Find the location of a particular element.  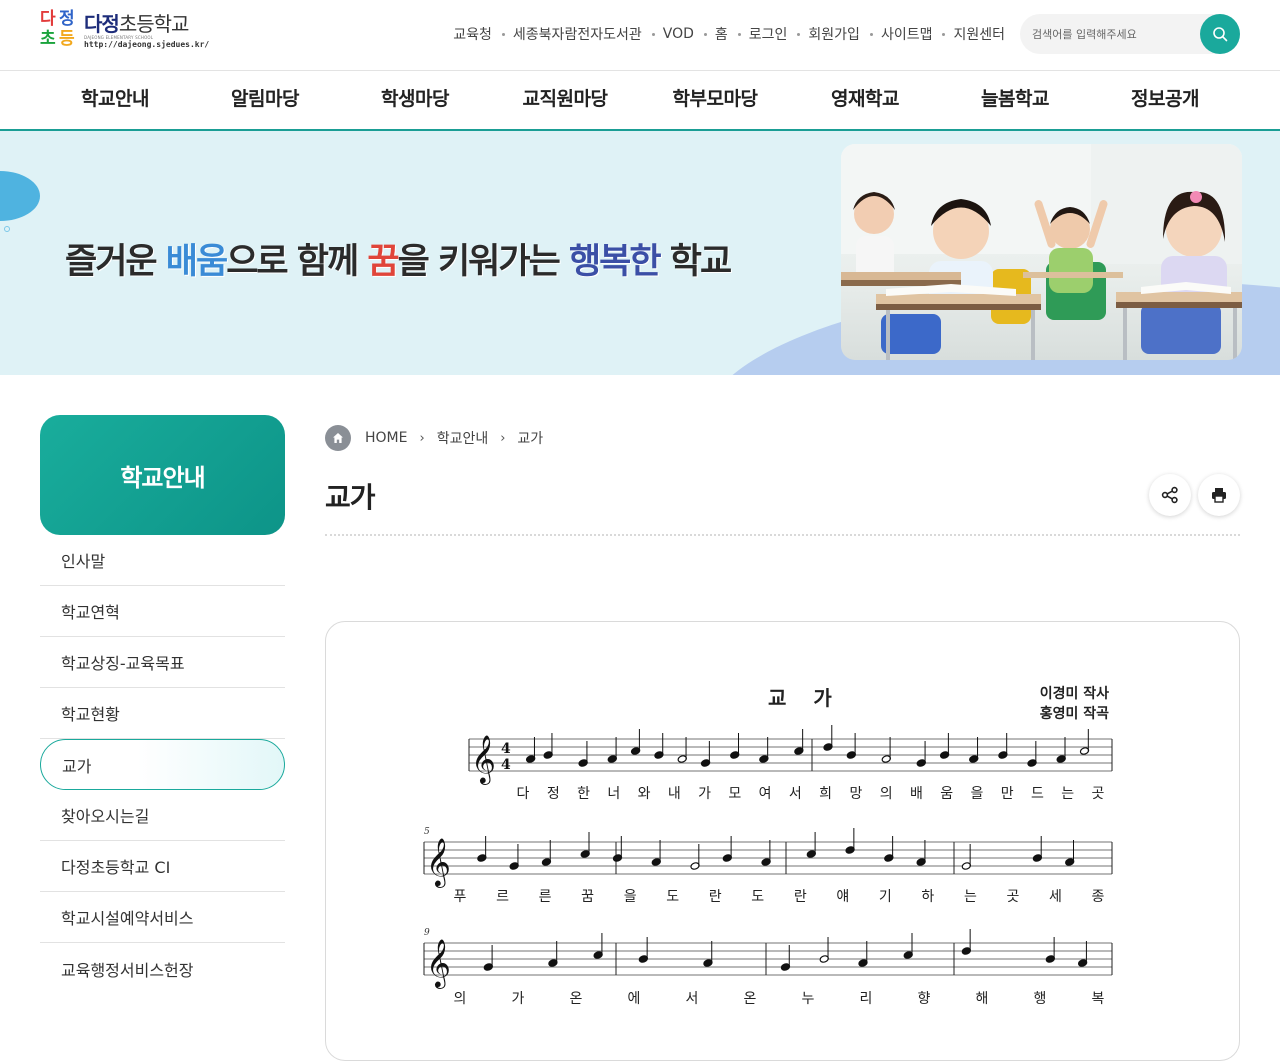

gnb-students: 학생마당 is located at coordinates (415, 100).